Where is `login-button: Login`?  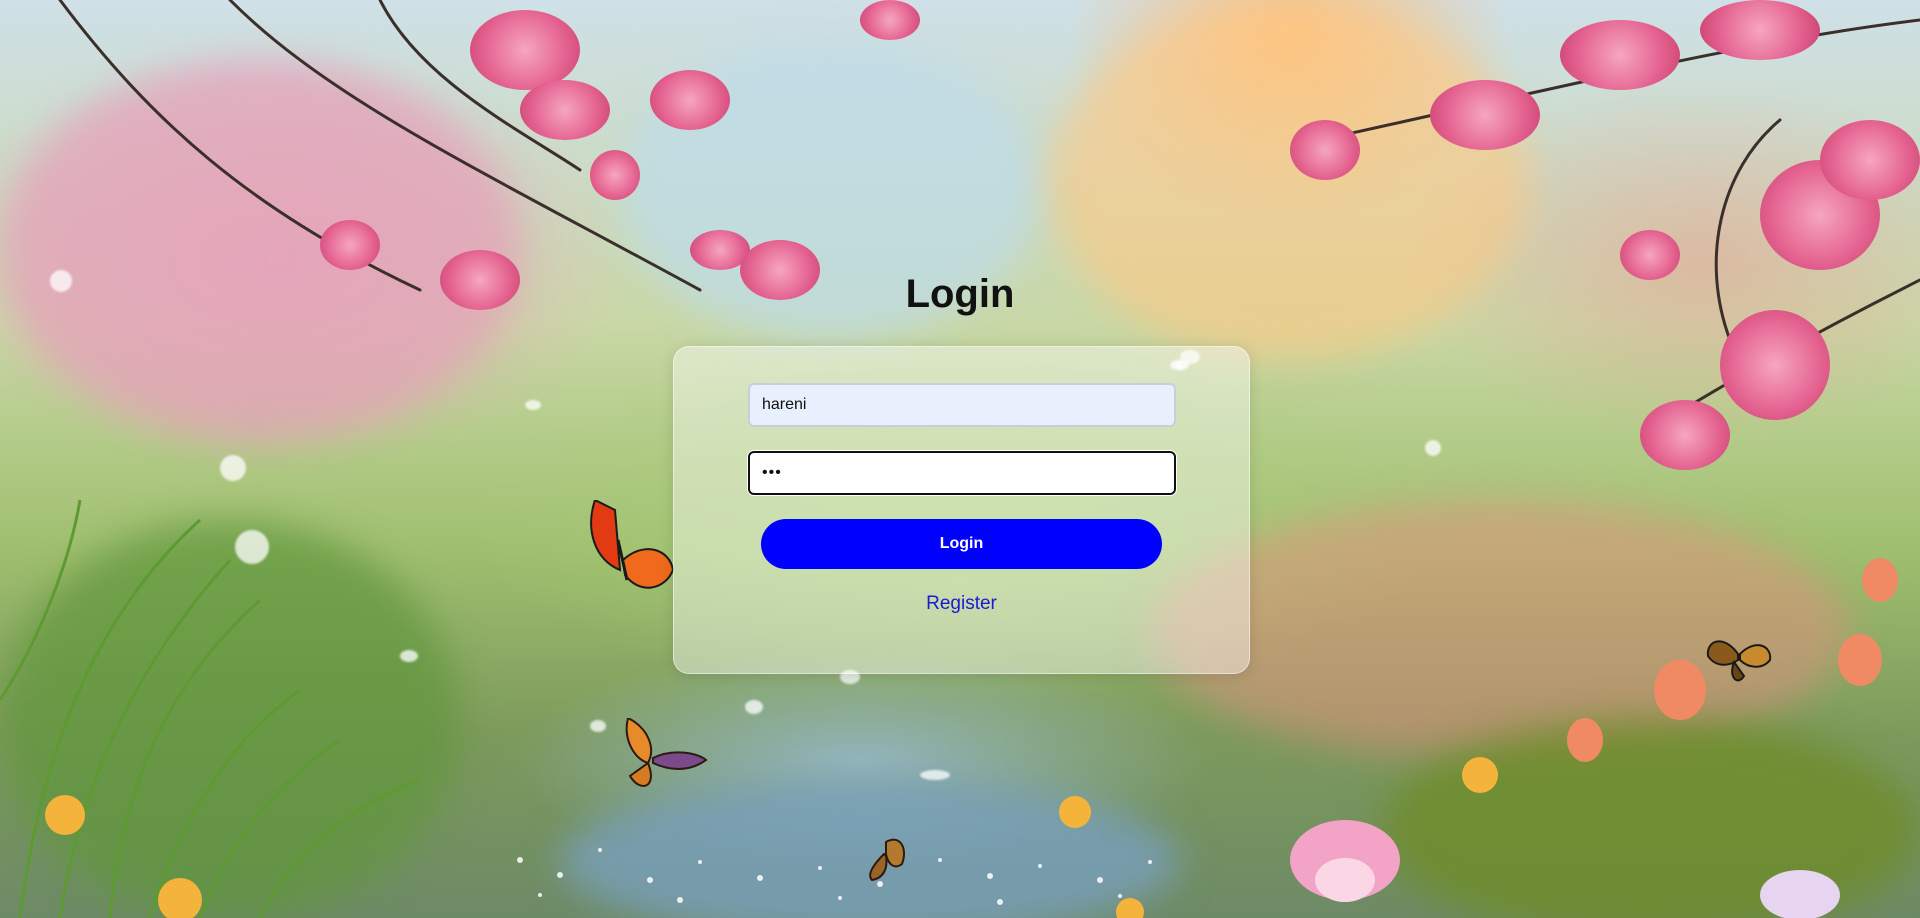 login-button: Login is located at coordinates (961, 544).